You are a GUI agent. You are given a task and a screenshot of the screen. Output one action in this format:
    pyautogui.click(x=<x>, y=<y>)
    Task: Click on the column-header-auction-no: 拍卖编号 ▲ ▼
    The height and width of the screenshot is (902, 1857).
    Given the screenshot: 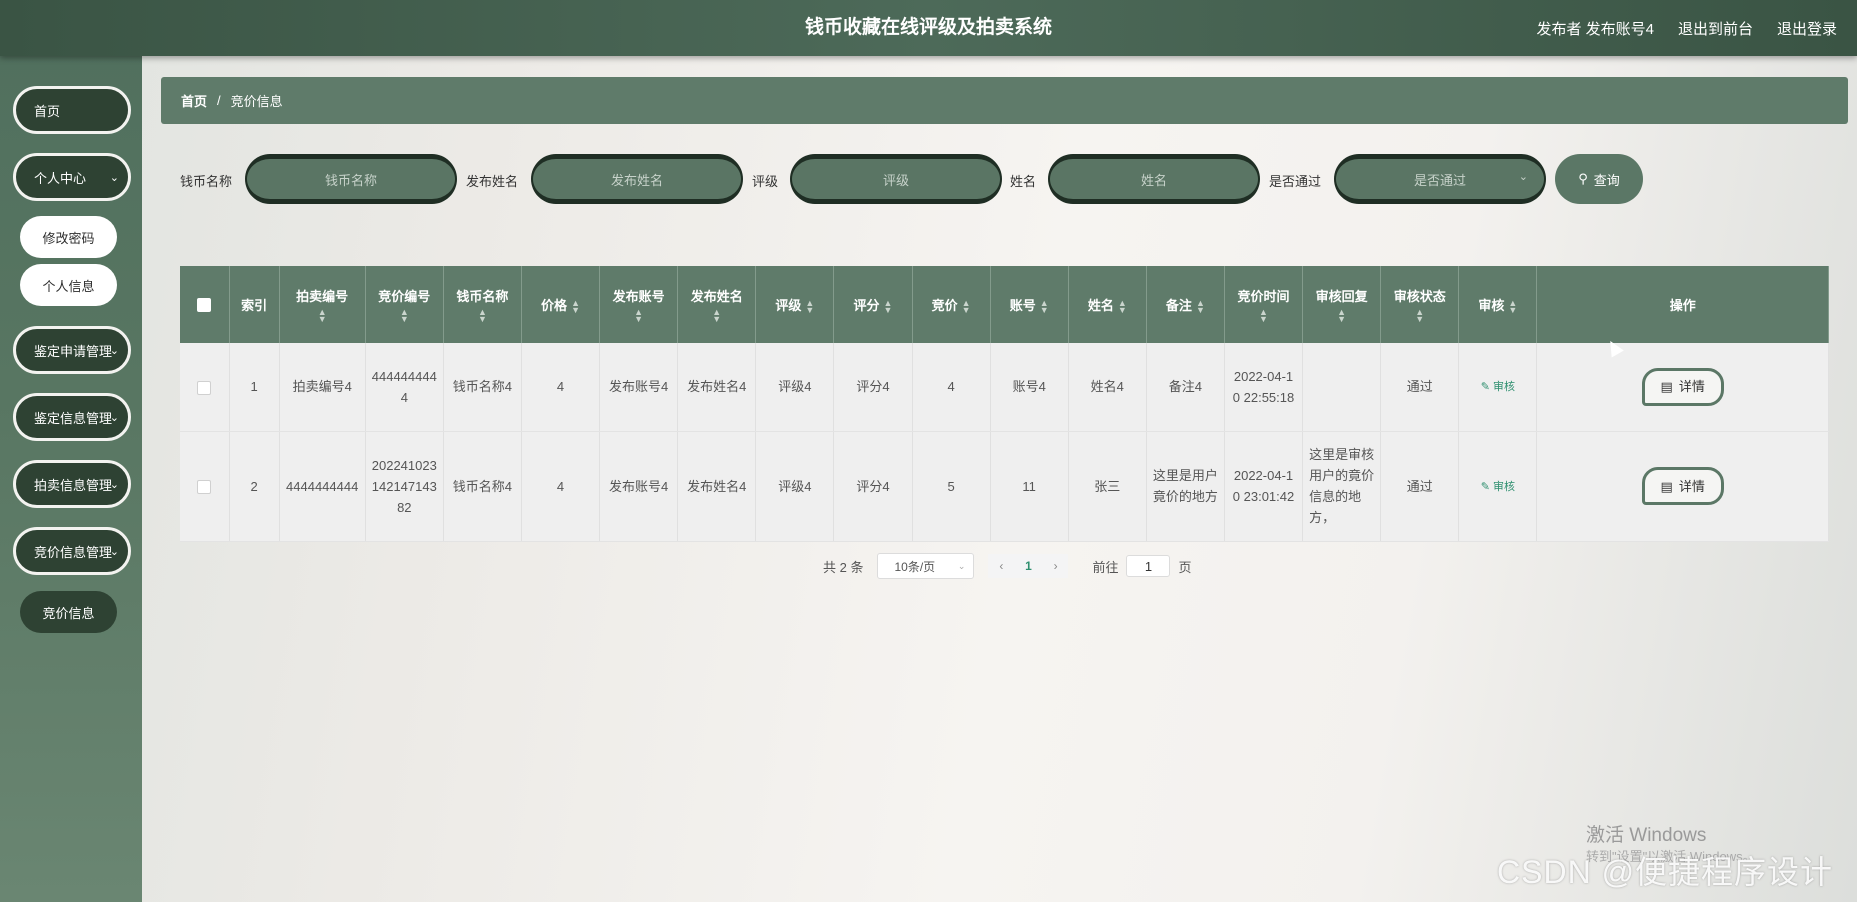 What is the action you would take?
    pyautogui.click(x=322, y=304)
    